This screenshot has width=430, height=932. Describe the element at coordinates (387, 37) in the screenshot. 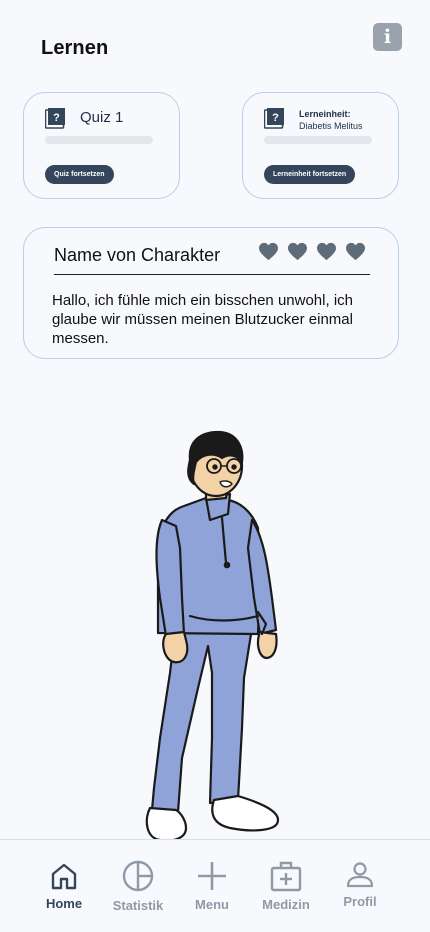

I see `info-button: i` at that location.